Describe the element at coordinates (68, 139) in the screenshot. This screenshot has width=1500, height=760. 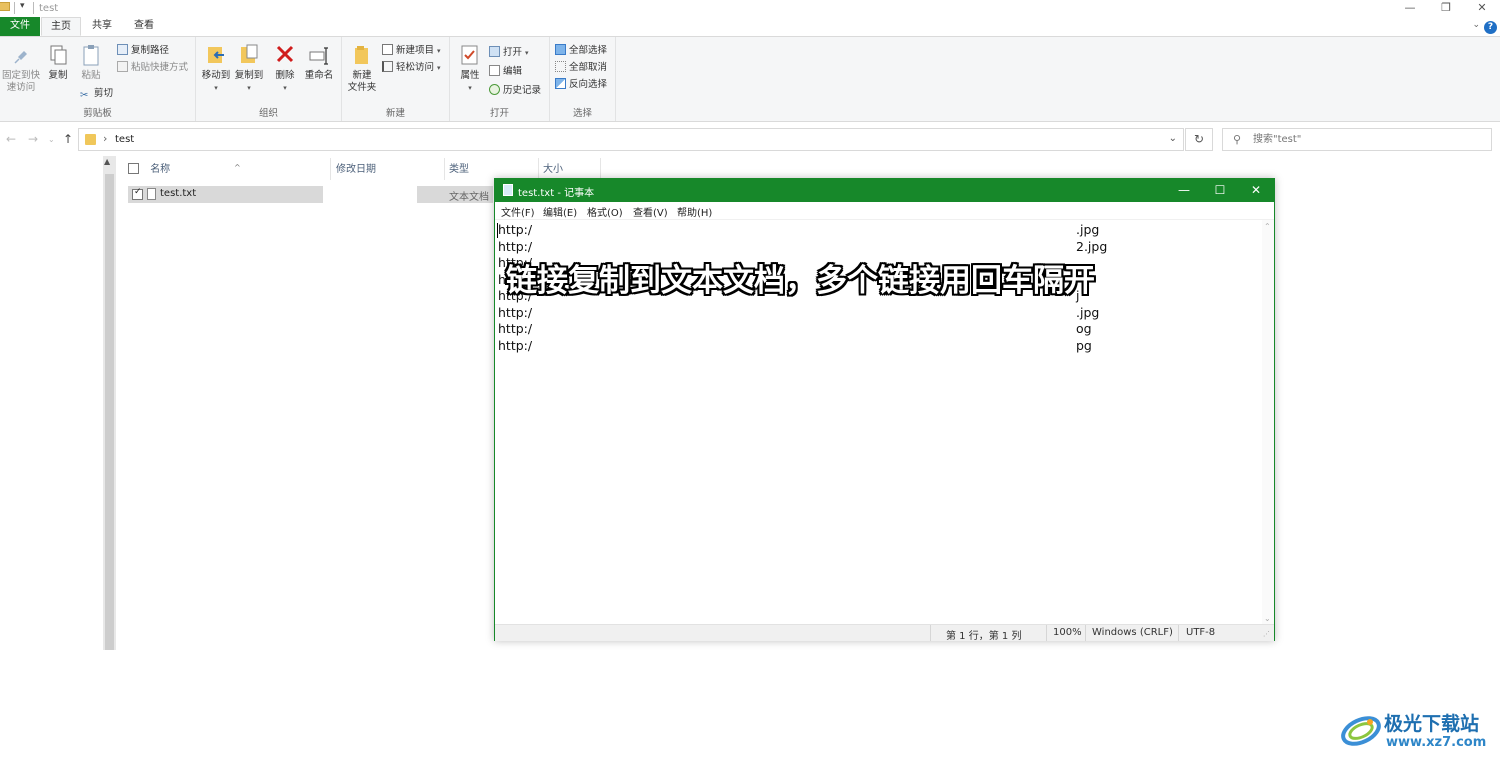
I see `up-arrow-icon: ↑` at that location.